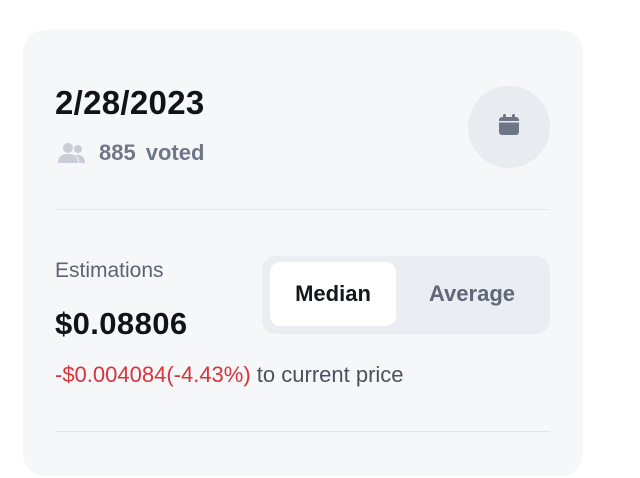 This screenshot has width=640, height=478. Describe the element at coordinates (130, 102) in the screenshot. I see `estimation-date: 2/28/2023` at that location.